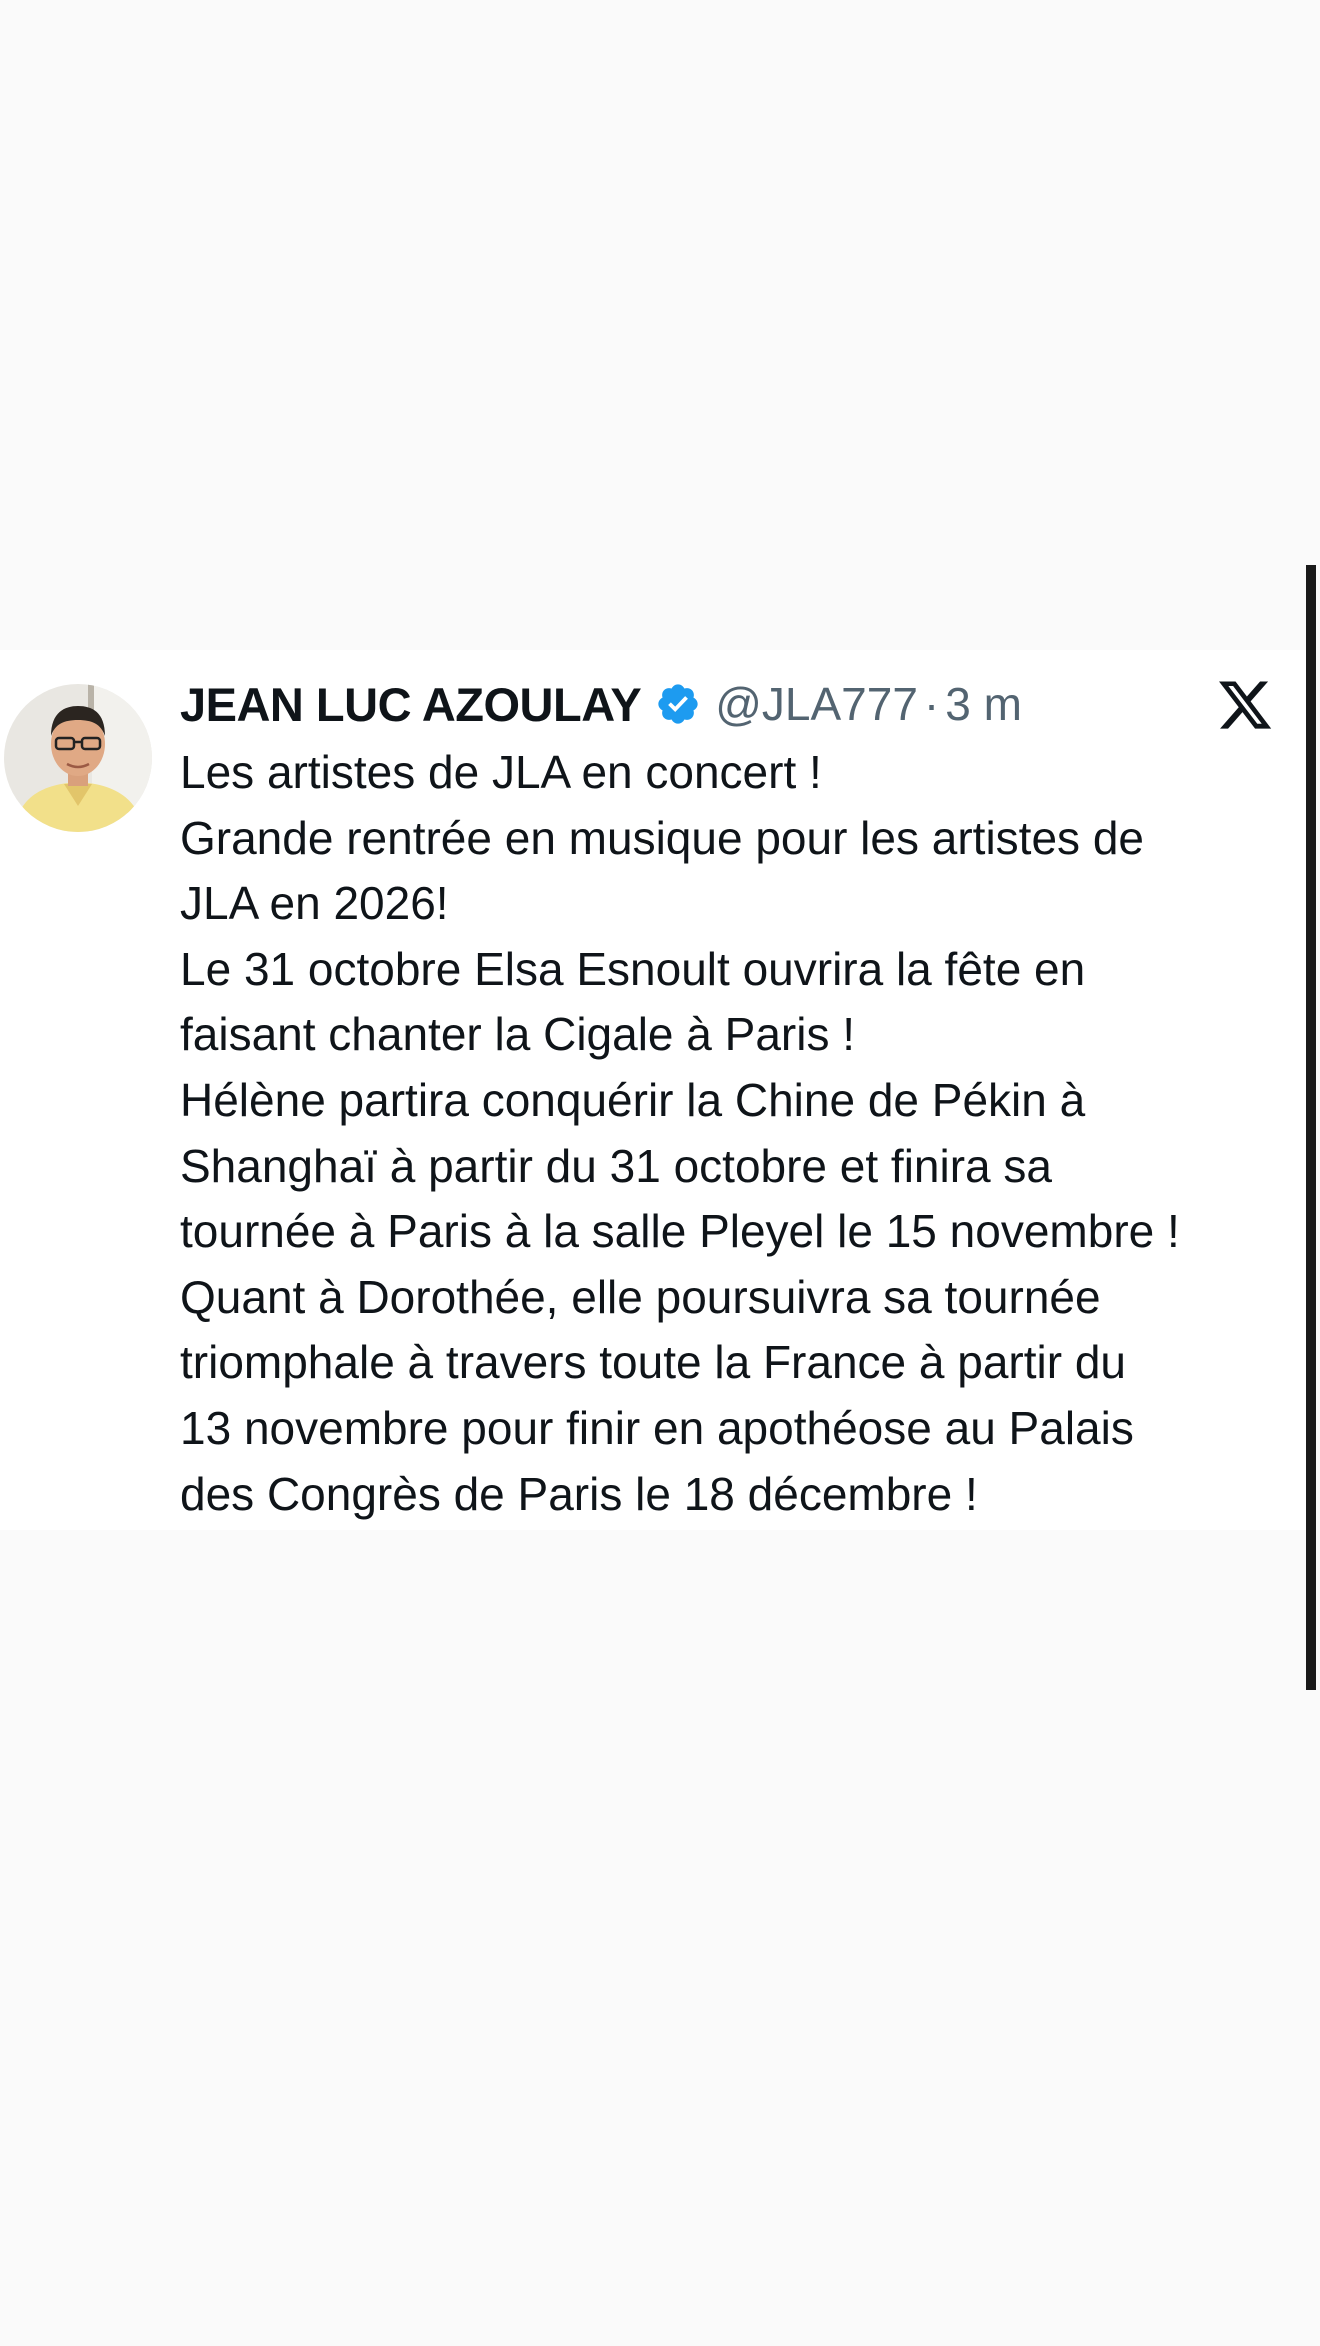 This screenshot has width=1320, height=2346. What do you see at coordinates (518, 1034) in the screenshot?
I see `post-text-line: faisant chanter la Cigale à Paris !` at bounding box center [518, 1034].